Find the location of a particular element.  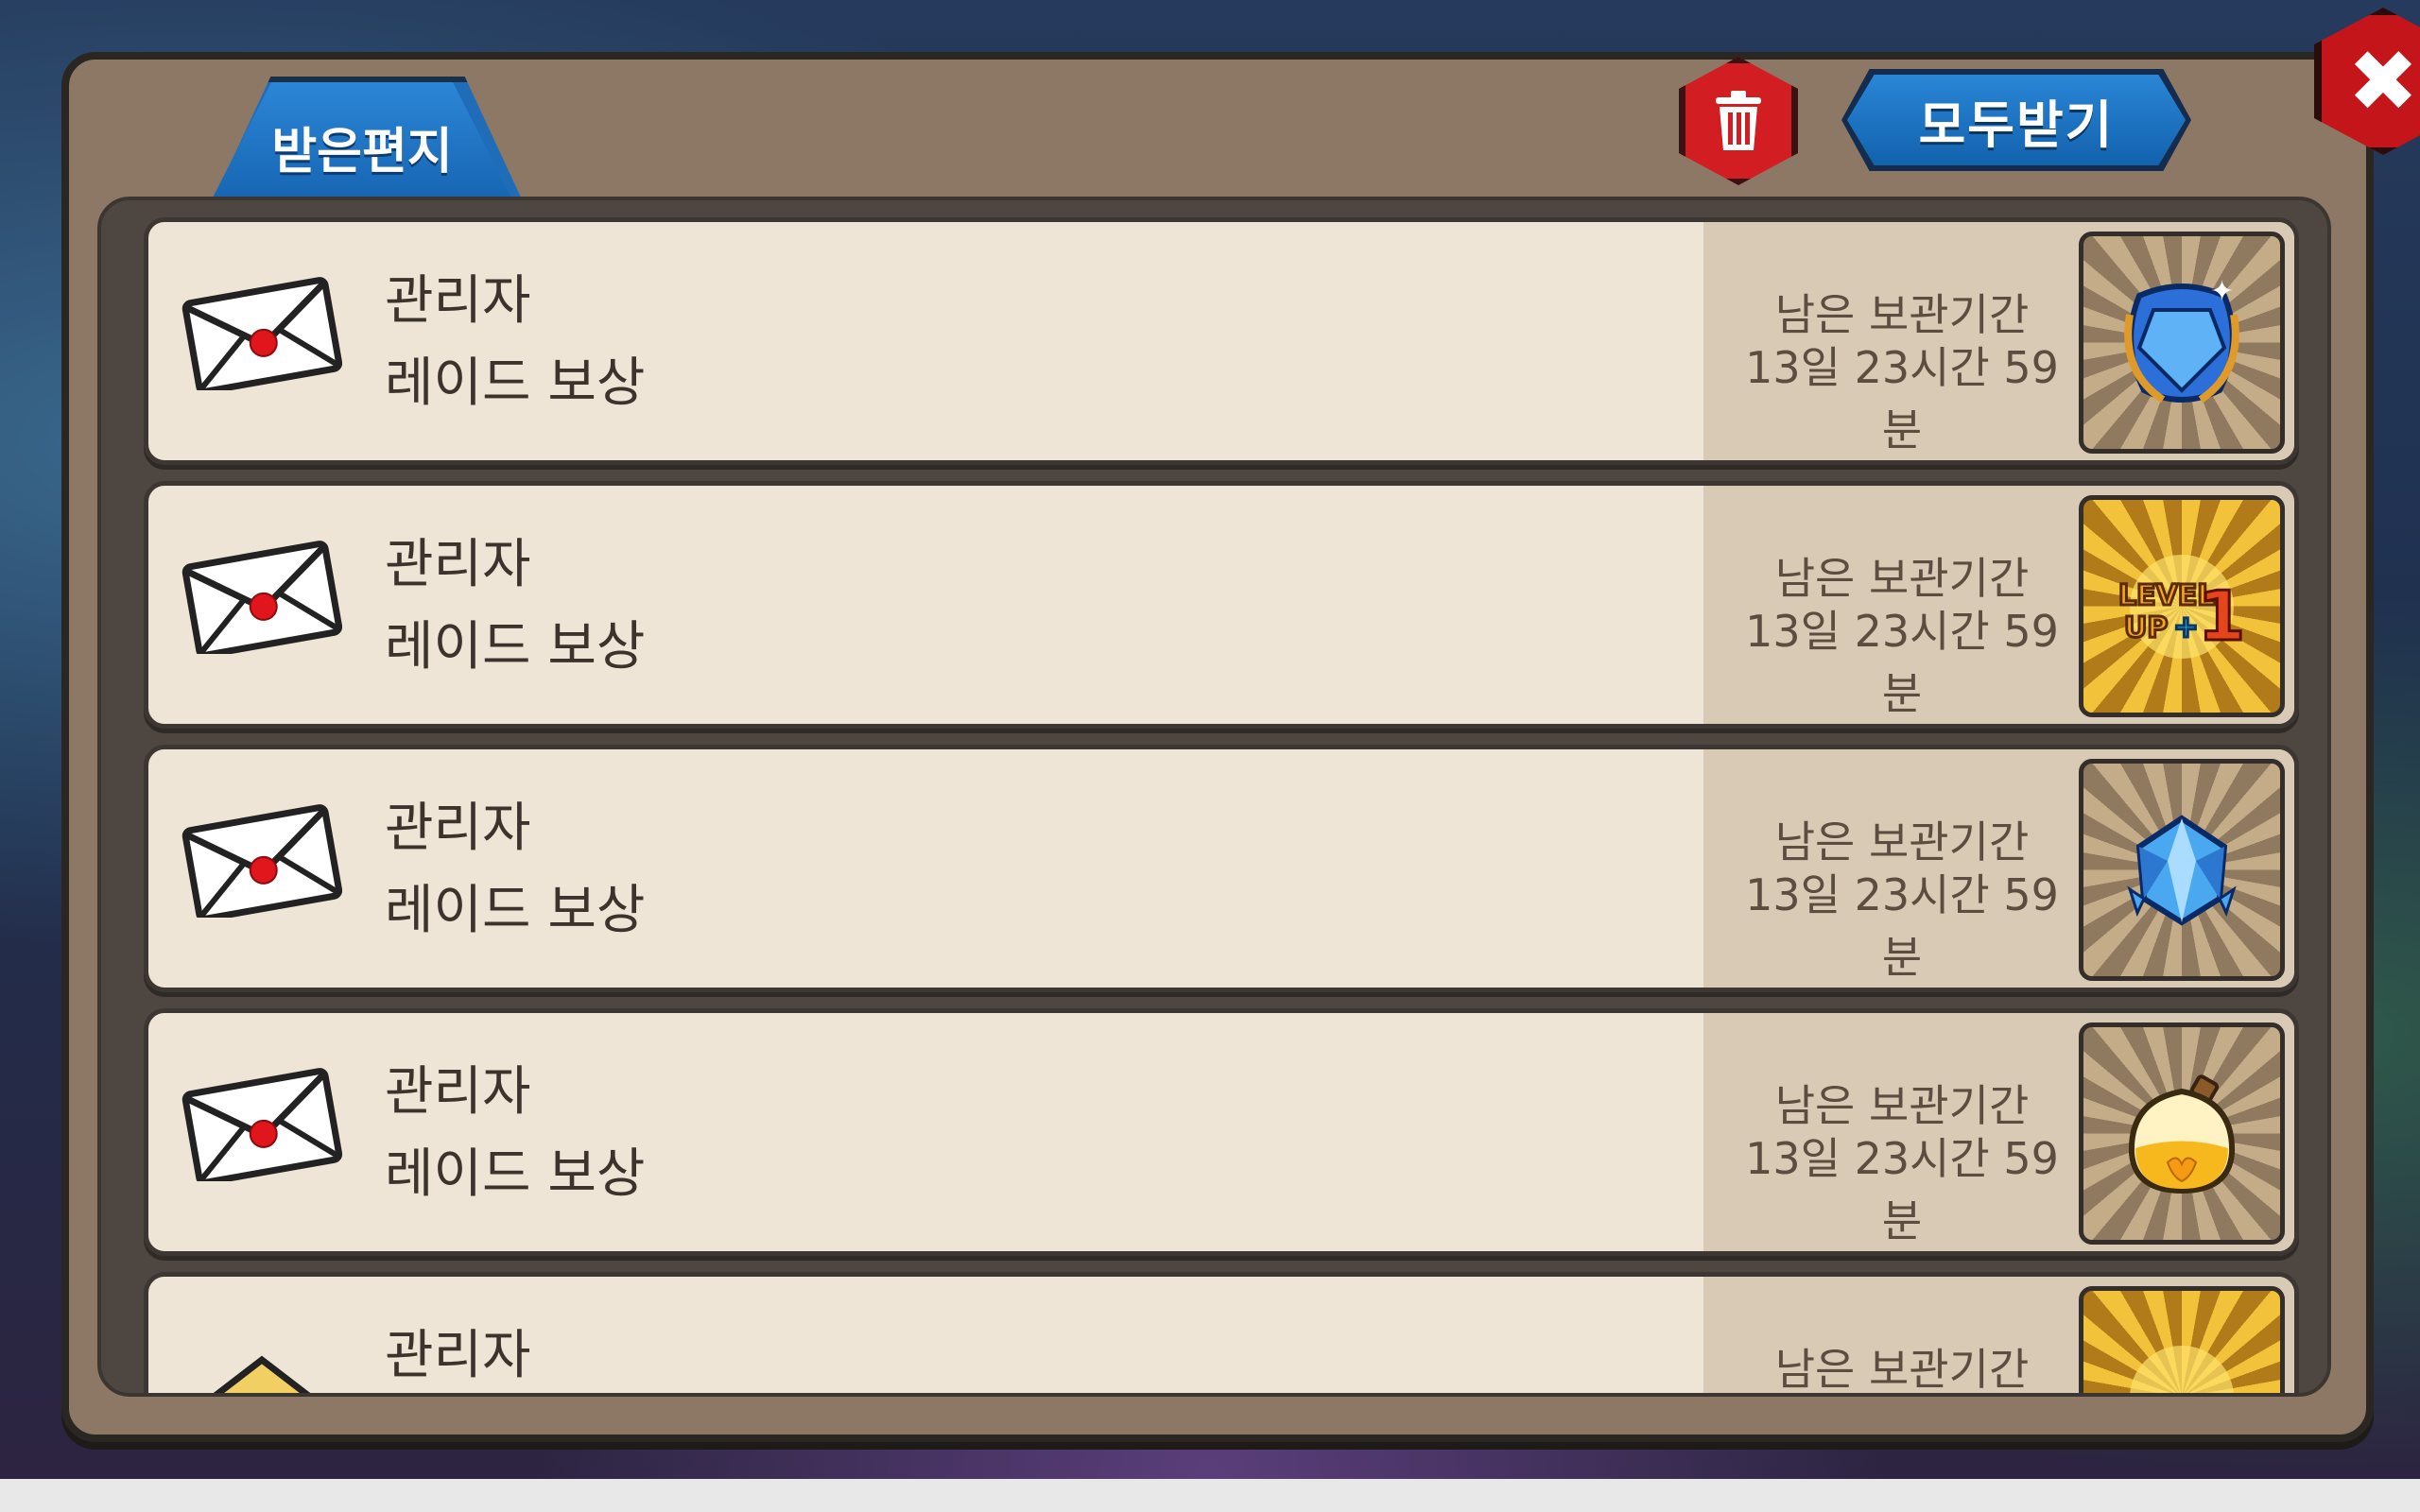

level-up-icon is located at coordinates (2182, 1369).